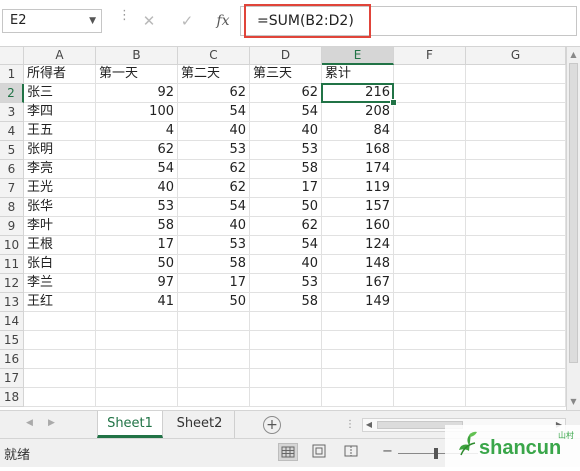 The image size is (580, 471). Describe the element at coordinates (516, 397) in the screenshot. I see `cell-g18` at that location.